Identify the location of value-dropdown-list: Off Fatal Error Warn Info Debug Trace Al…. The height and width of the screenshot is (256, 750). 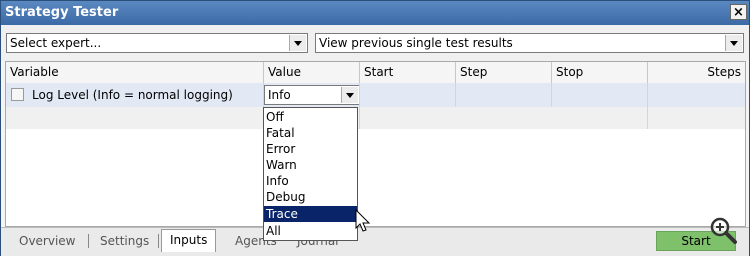
(310, 174).